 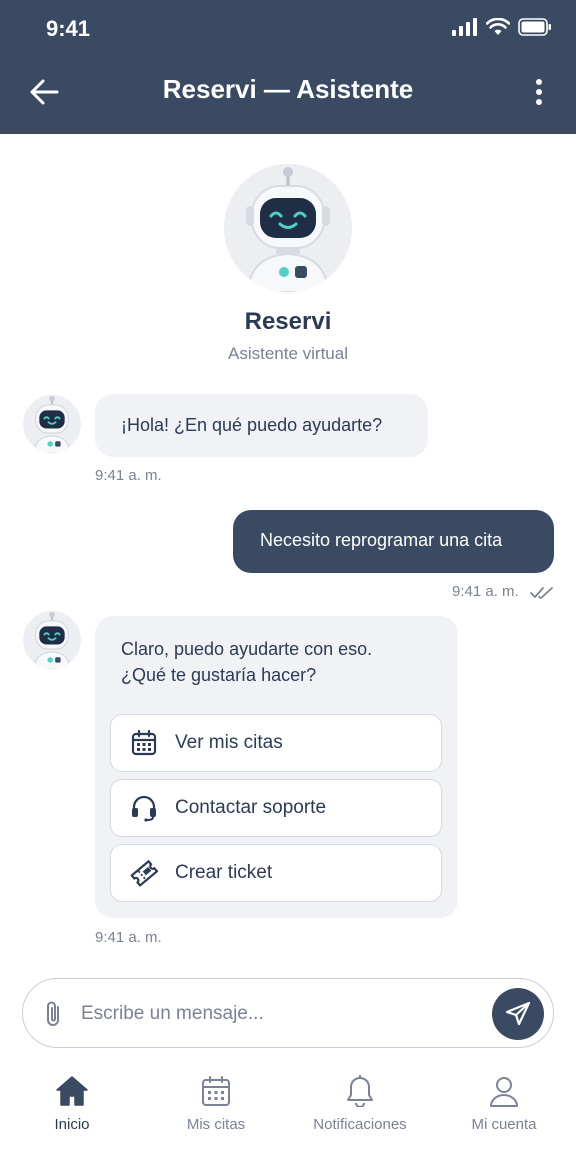 I want to click on message-text: Necesito reprogramar una cita, so click(x=381, y=540).